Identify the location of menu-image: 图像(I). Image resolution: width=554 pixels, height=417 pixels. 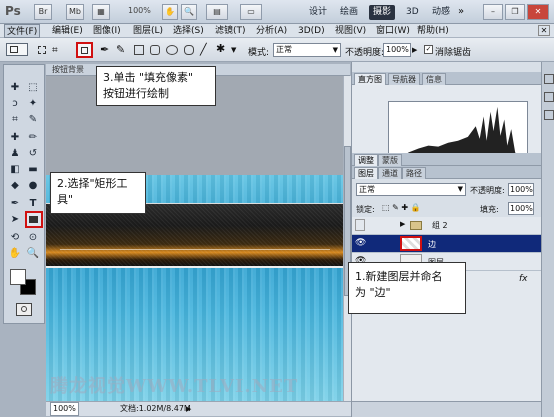
(107, 31).